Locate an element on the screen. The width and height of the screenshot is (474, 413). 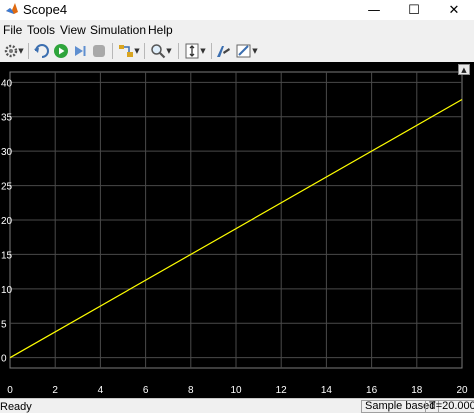
minimize-icon: — is located at coordinates (374, 10).